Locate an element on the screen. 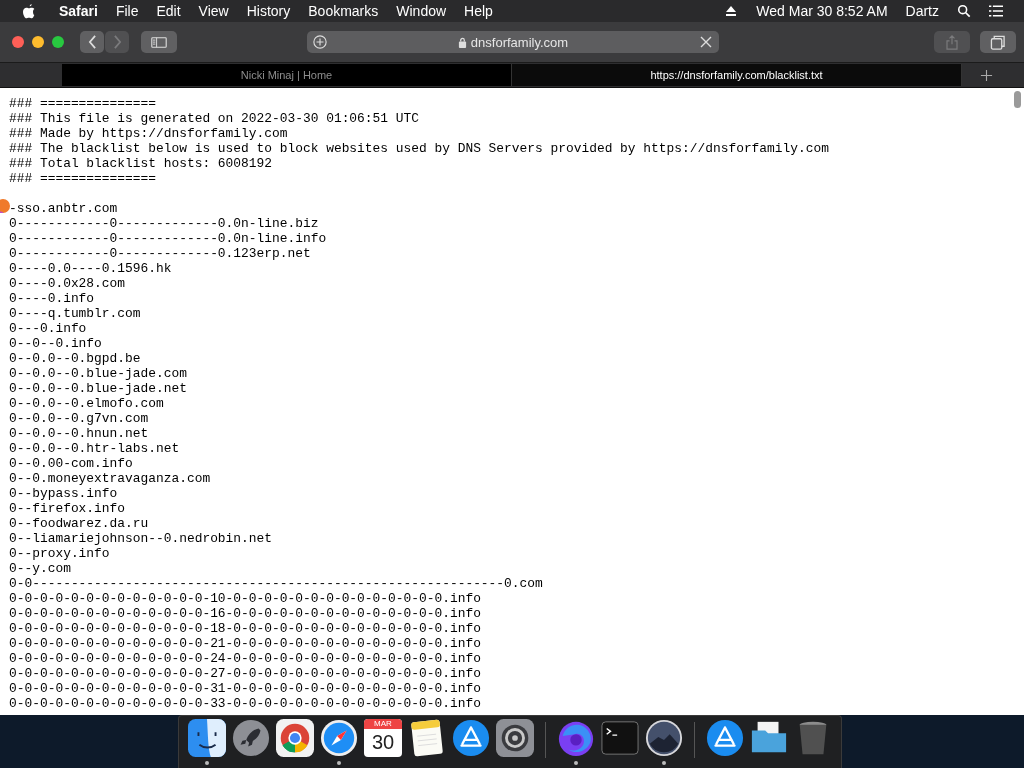 This screenshot has height=768, width=1024. host-line: 0------------0-------------0.123erp.net is located at coordinates (160, 253).